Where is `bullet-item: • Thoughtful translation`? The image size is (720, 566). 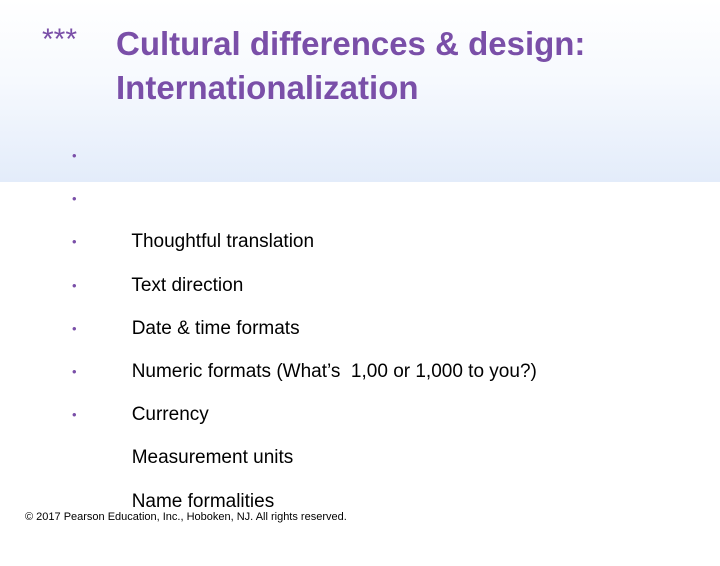 bullet-item: • Thoughtful translation is located at coordinates (304, 193).